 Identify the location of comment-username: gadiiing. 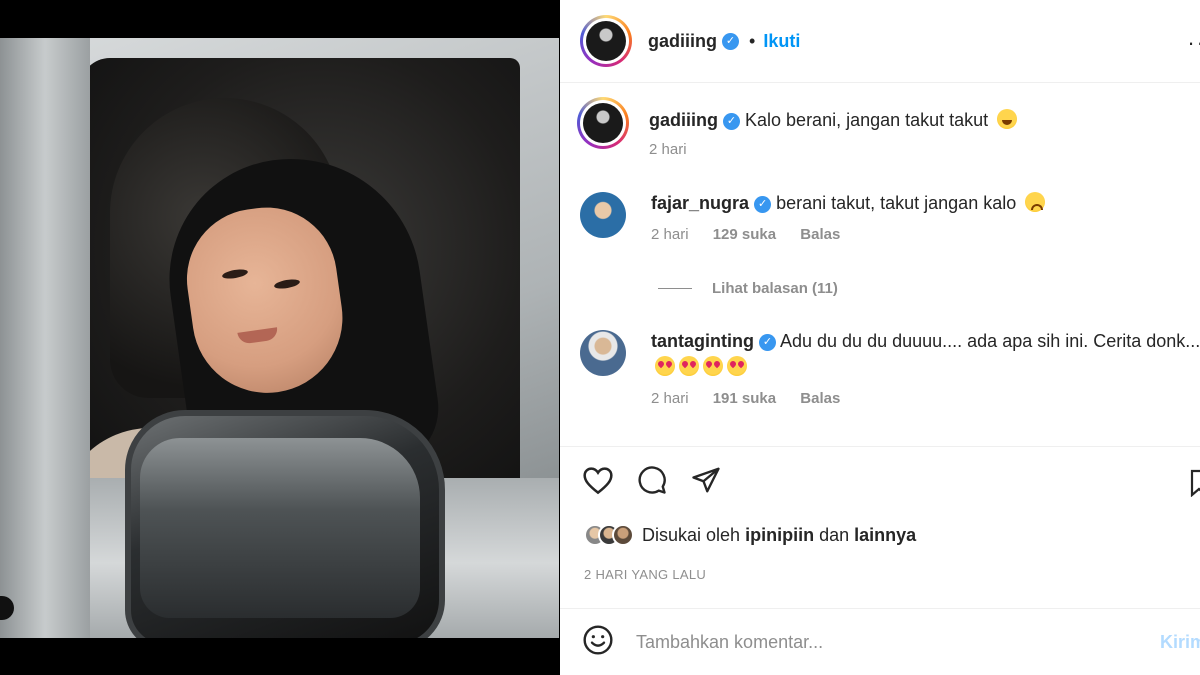
(683, 120).